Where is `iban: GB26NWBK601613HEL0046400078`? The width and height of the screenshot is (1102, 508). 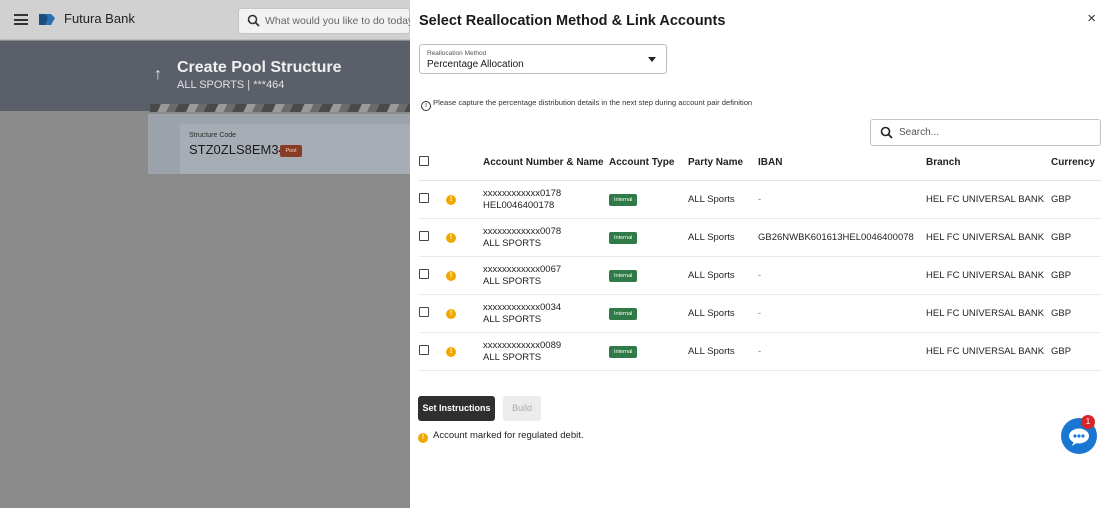
iban: GB26NWBK601613HEL0046400078 is located at coordinates (842, 237).